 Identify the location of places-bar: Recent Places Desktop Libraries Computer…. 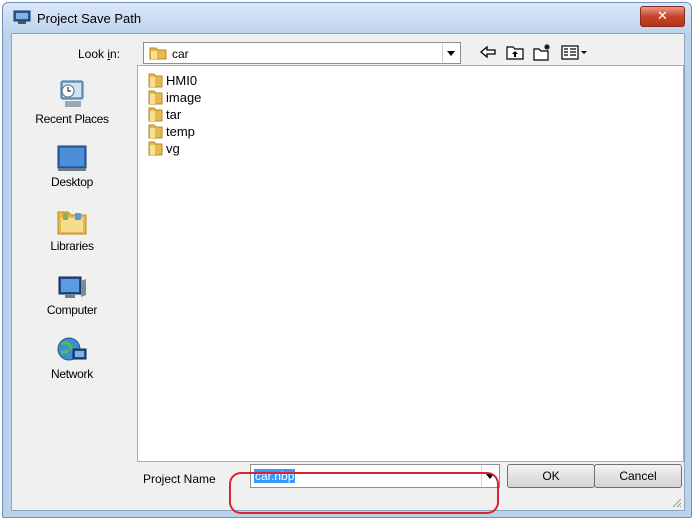
(72, 261).